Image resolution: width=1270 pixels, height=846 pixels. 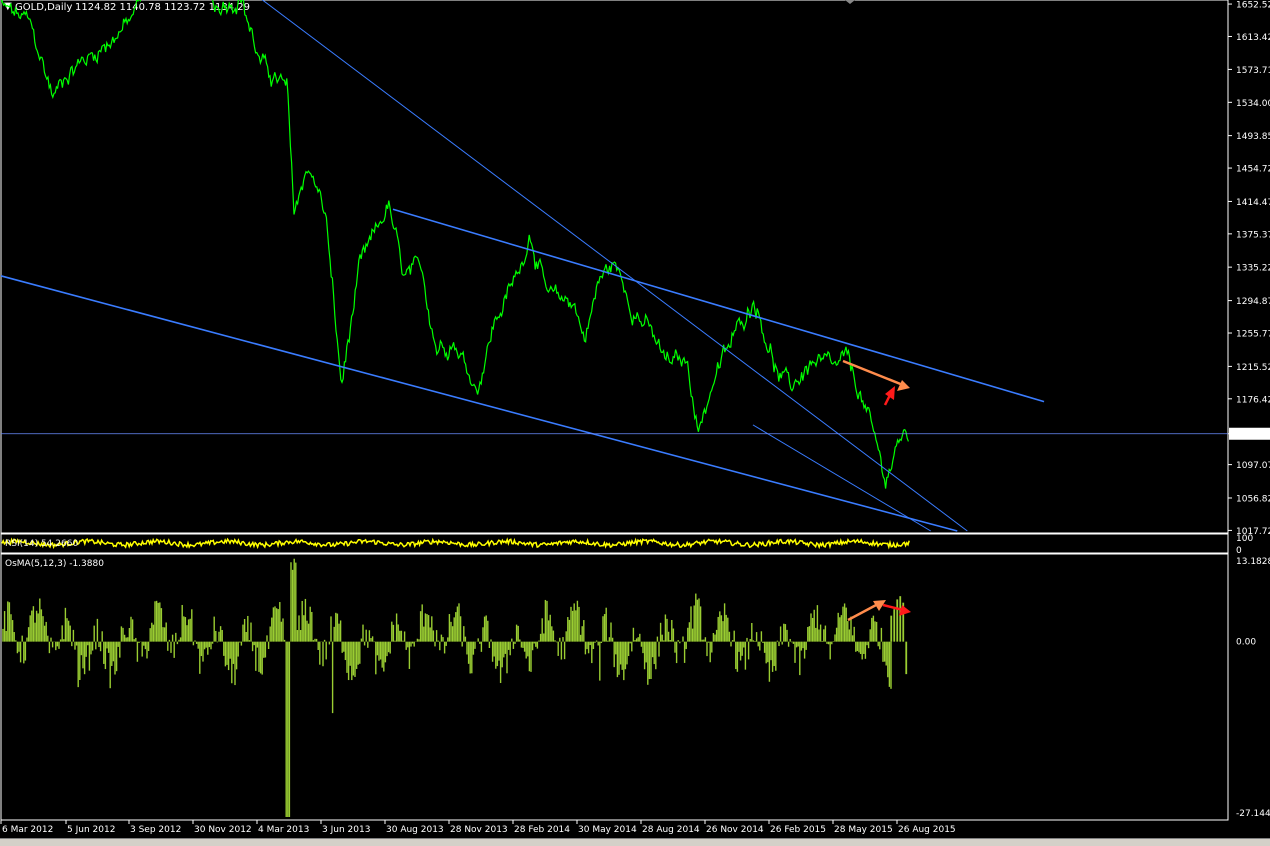 I want to click on x-tick-label: 4 Mar 2013, so click(x=283, y=830).